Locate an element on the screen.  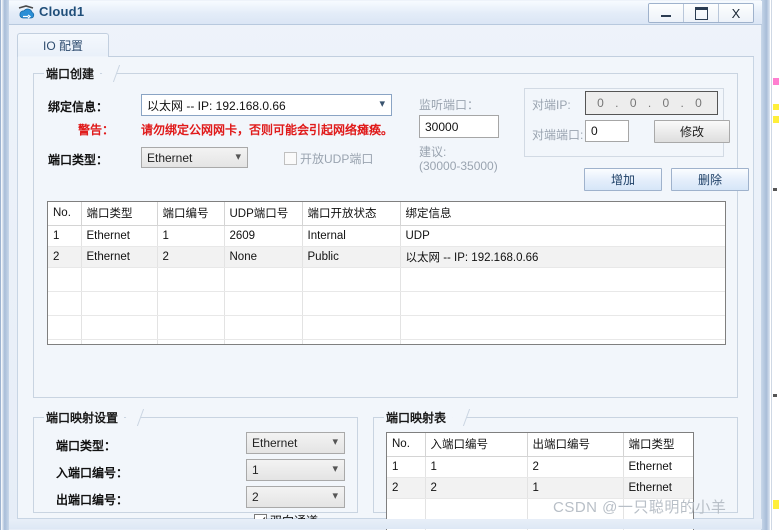
table-row: 1 Ethernet 1 2609 Internal UDP is located at coordinates (386, 236).